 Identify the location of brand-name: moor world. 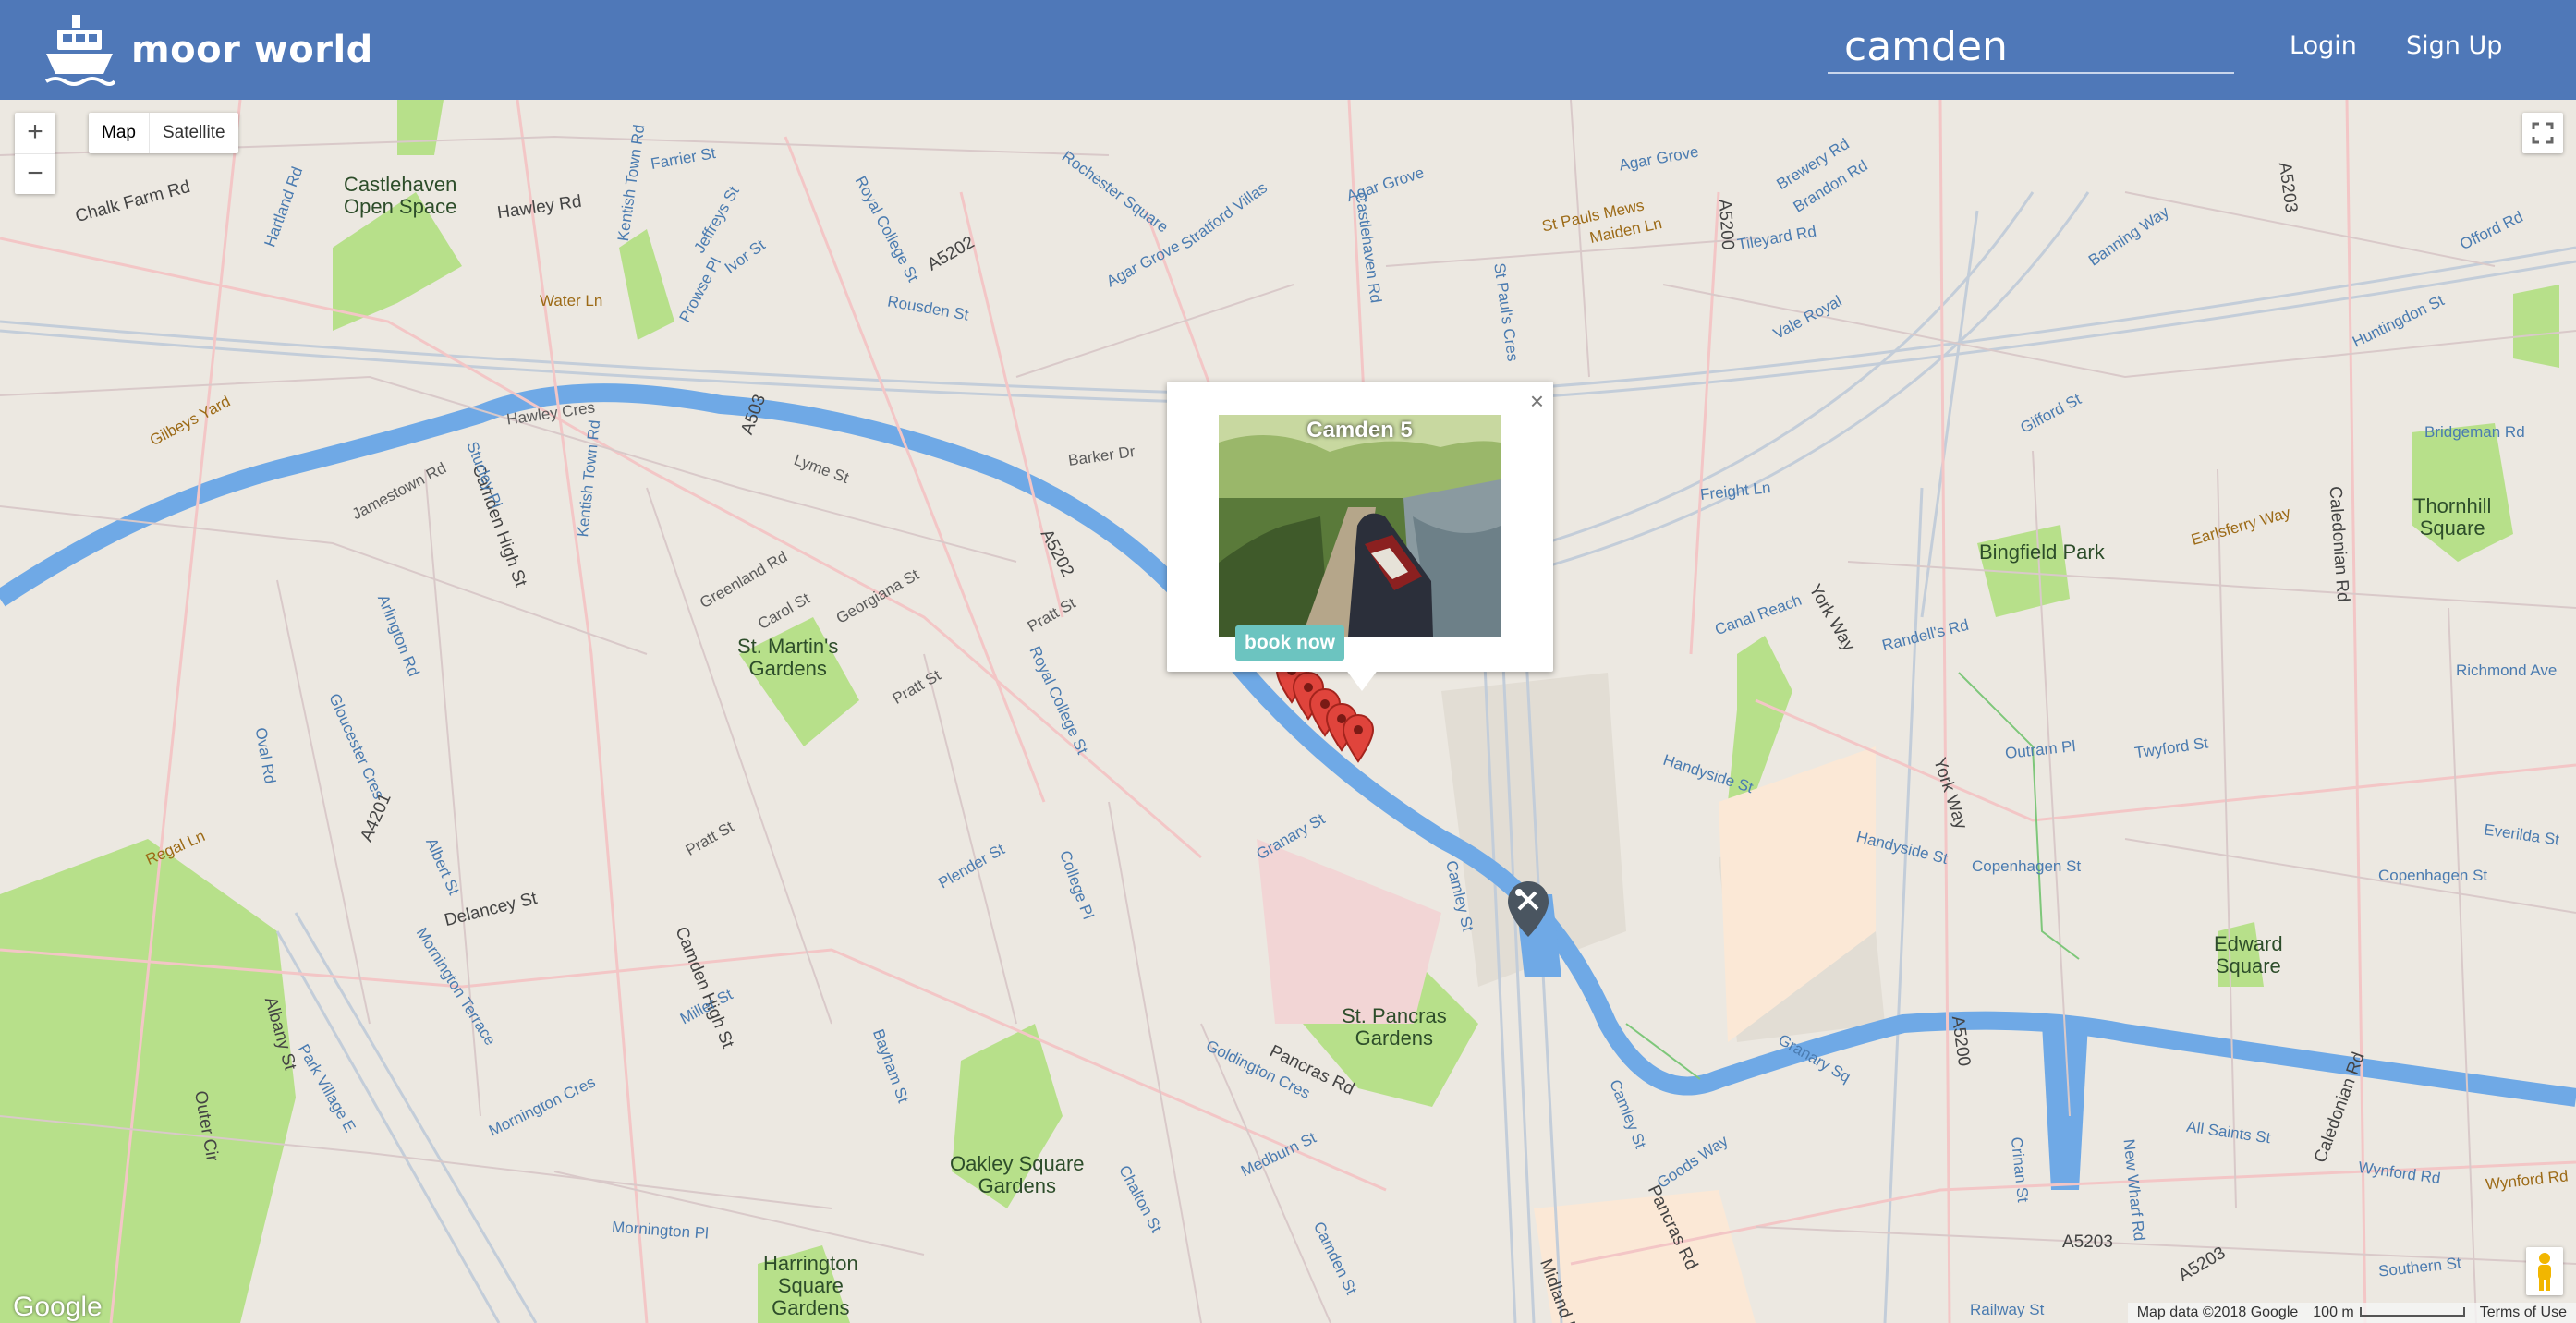
(252, 50).